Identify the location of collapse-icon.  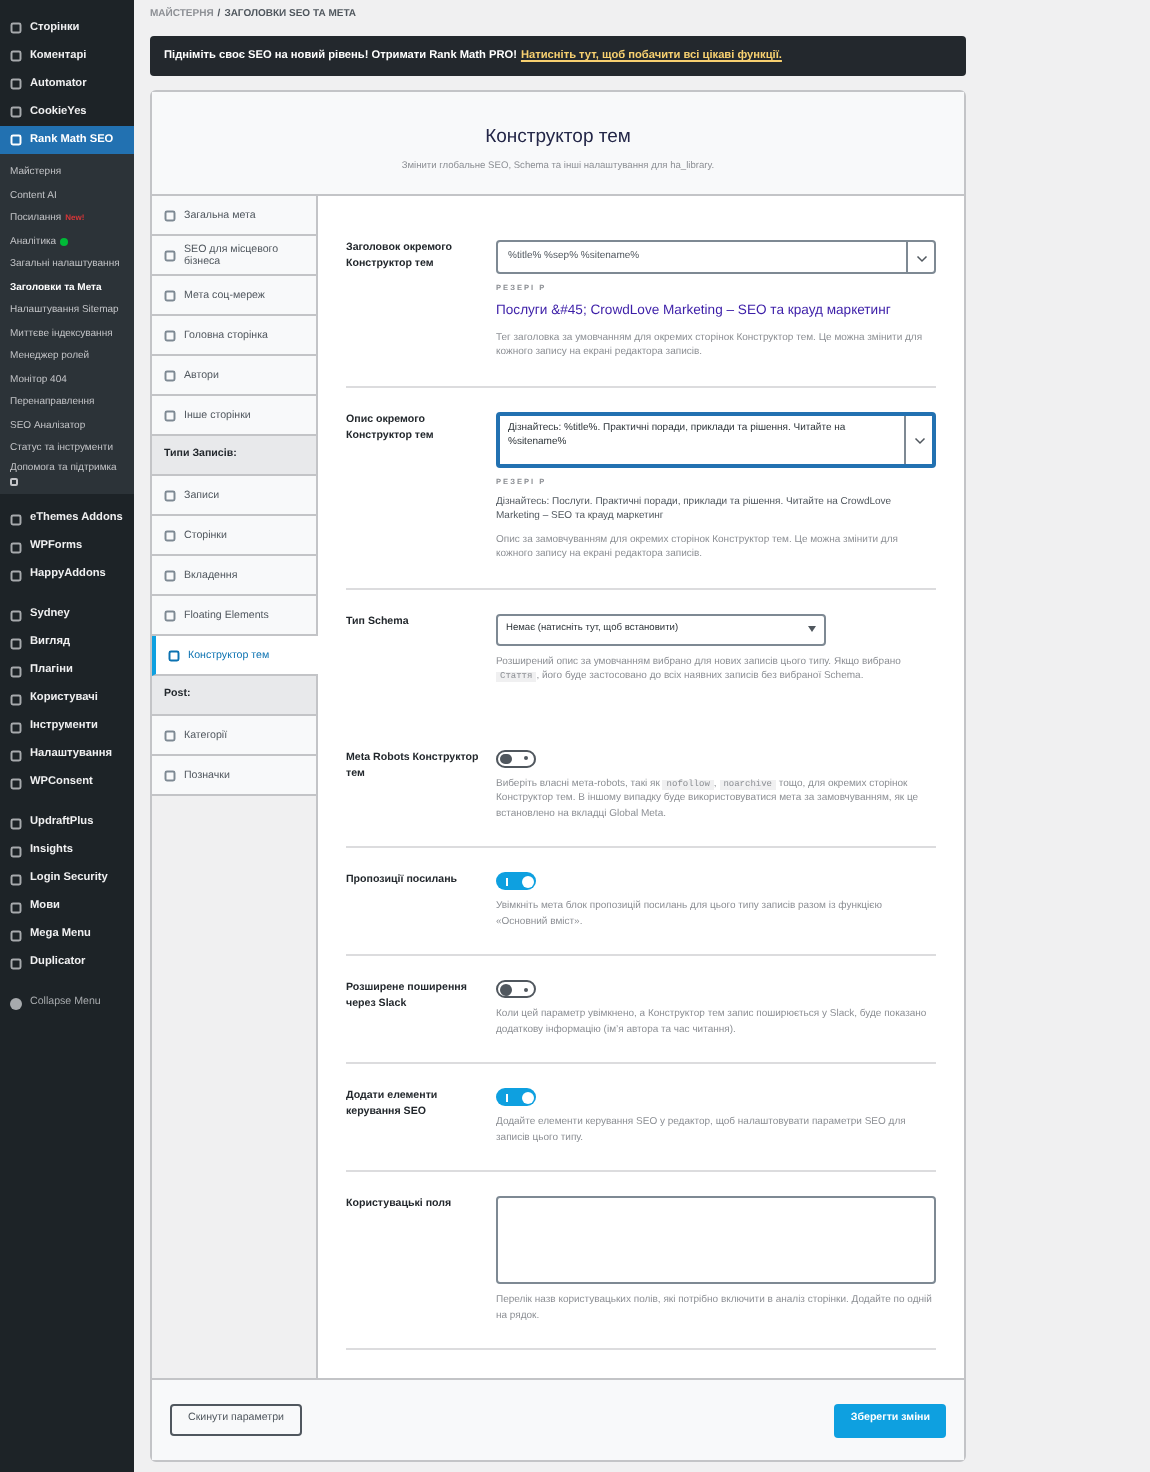
(16, 1003).